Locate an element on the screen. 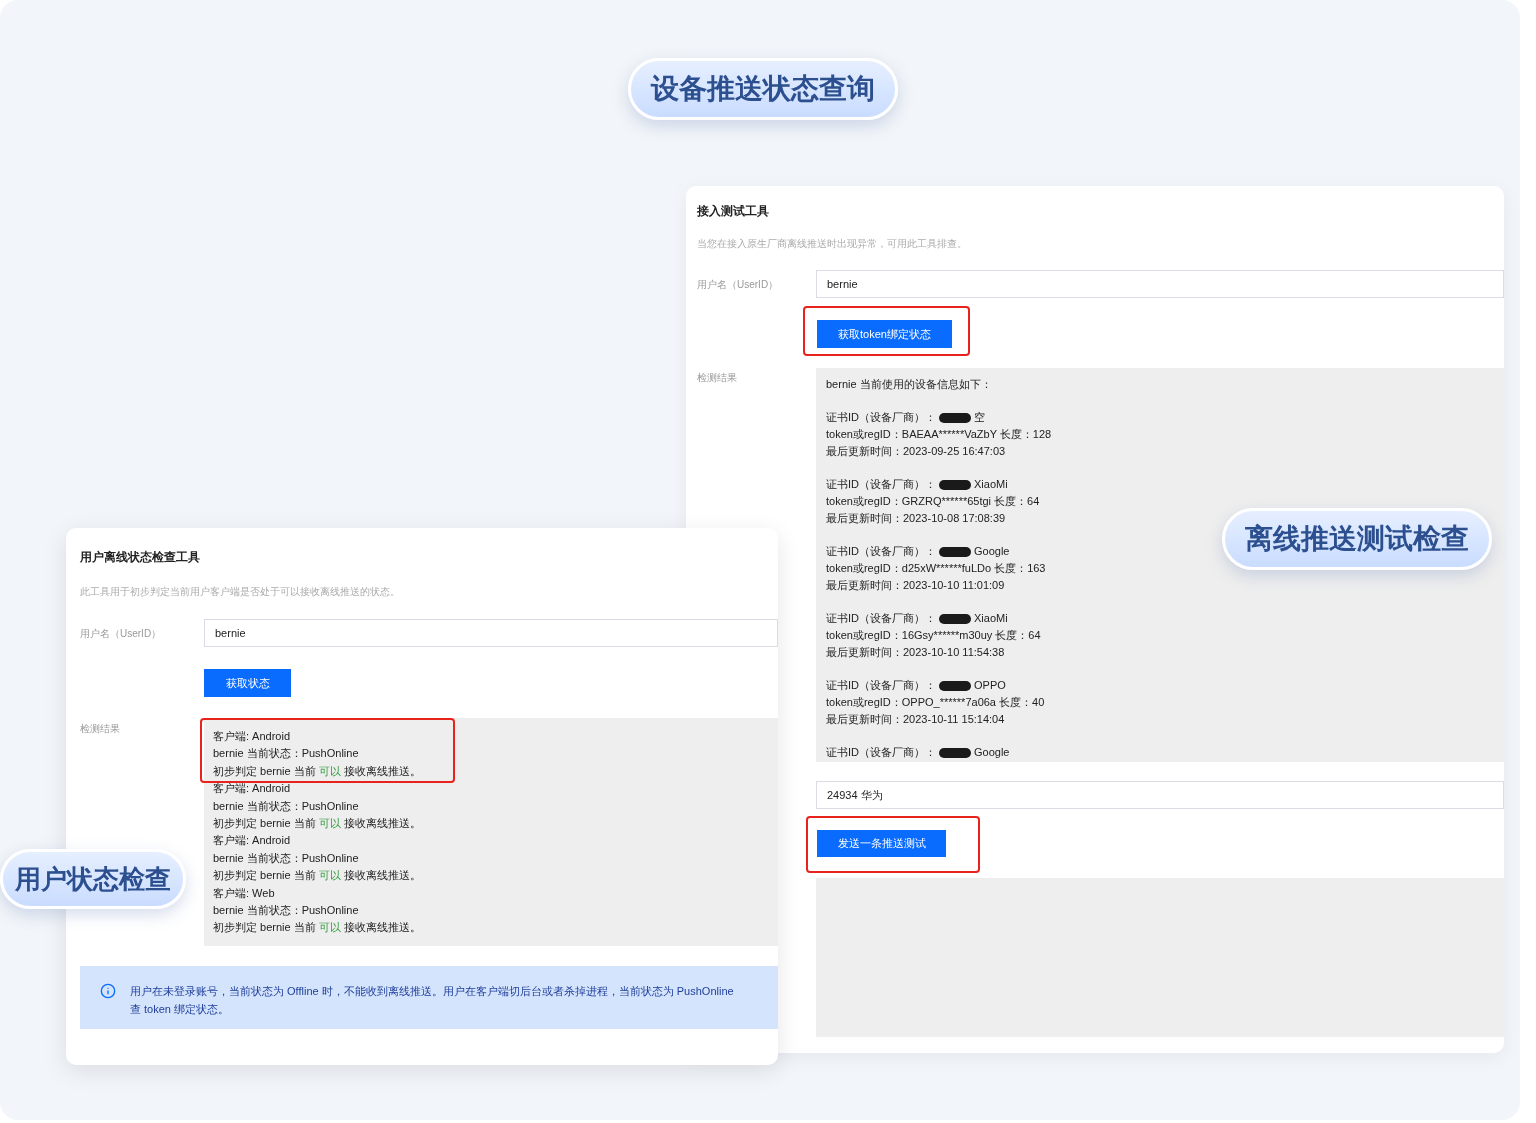 The width and height of the screenshot is (1536, 1123). update-time: 最后更新时间：2023-10-08 17:08:39 is located at coordinates (916, 518).